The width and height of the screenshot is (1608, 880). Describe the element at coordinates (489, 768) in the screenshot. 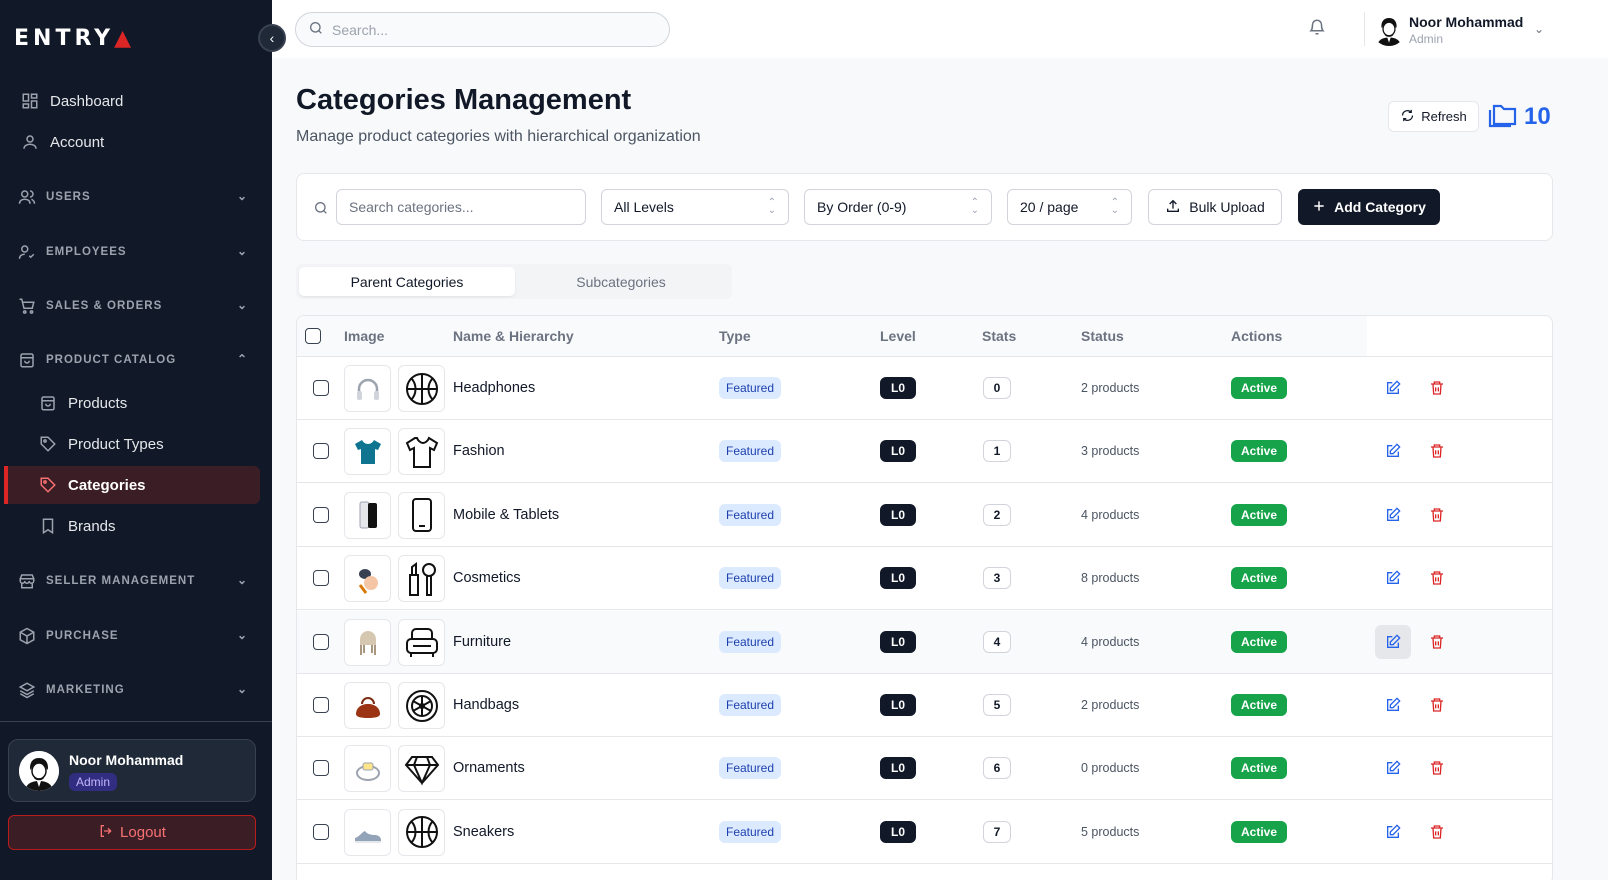

I see `category-name: Ornaments` at that location.